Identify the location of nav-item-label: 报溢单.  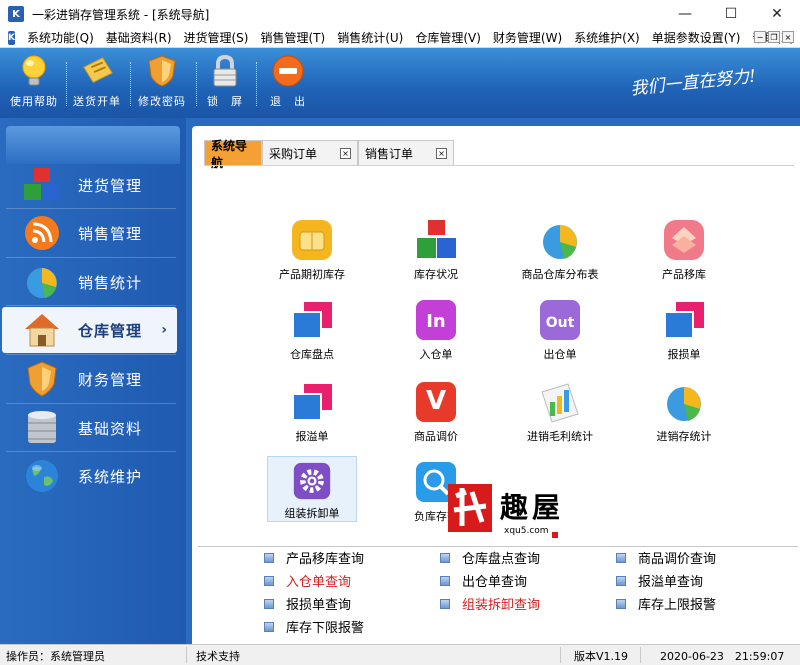
(312, 436).